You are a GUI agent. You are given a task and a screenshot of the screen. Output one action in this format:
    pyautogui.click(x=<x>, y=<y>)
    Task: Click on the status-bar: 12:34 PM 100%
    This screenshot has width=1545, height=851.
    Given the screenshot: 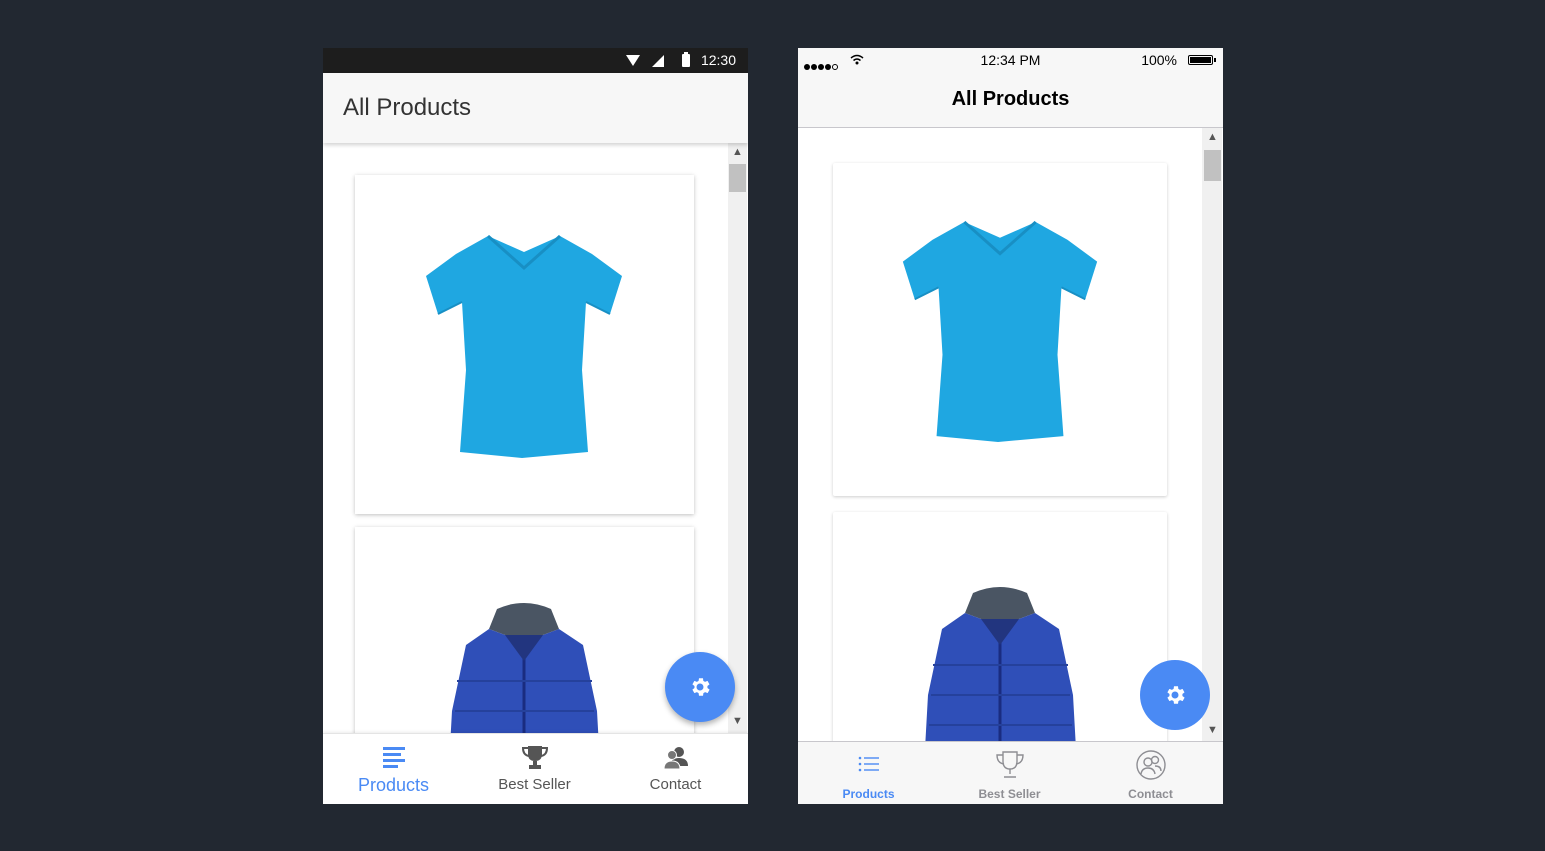 What is the action you would take?
    pyautogui.click(x=1010, y=60)
    